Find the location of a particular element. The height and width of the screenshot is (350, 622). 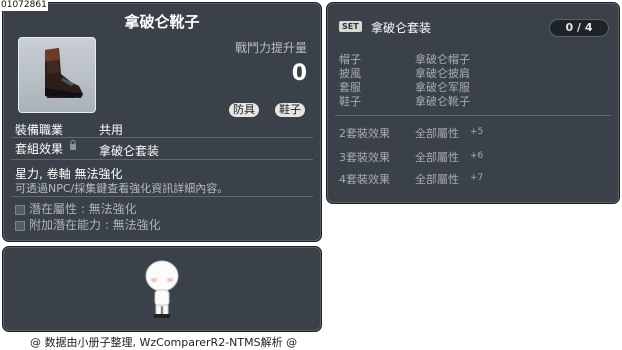

item-title: 拿破仑靴子 is located at coordinates (162, 22).